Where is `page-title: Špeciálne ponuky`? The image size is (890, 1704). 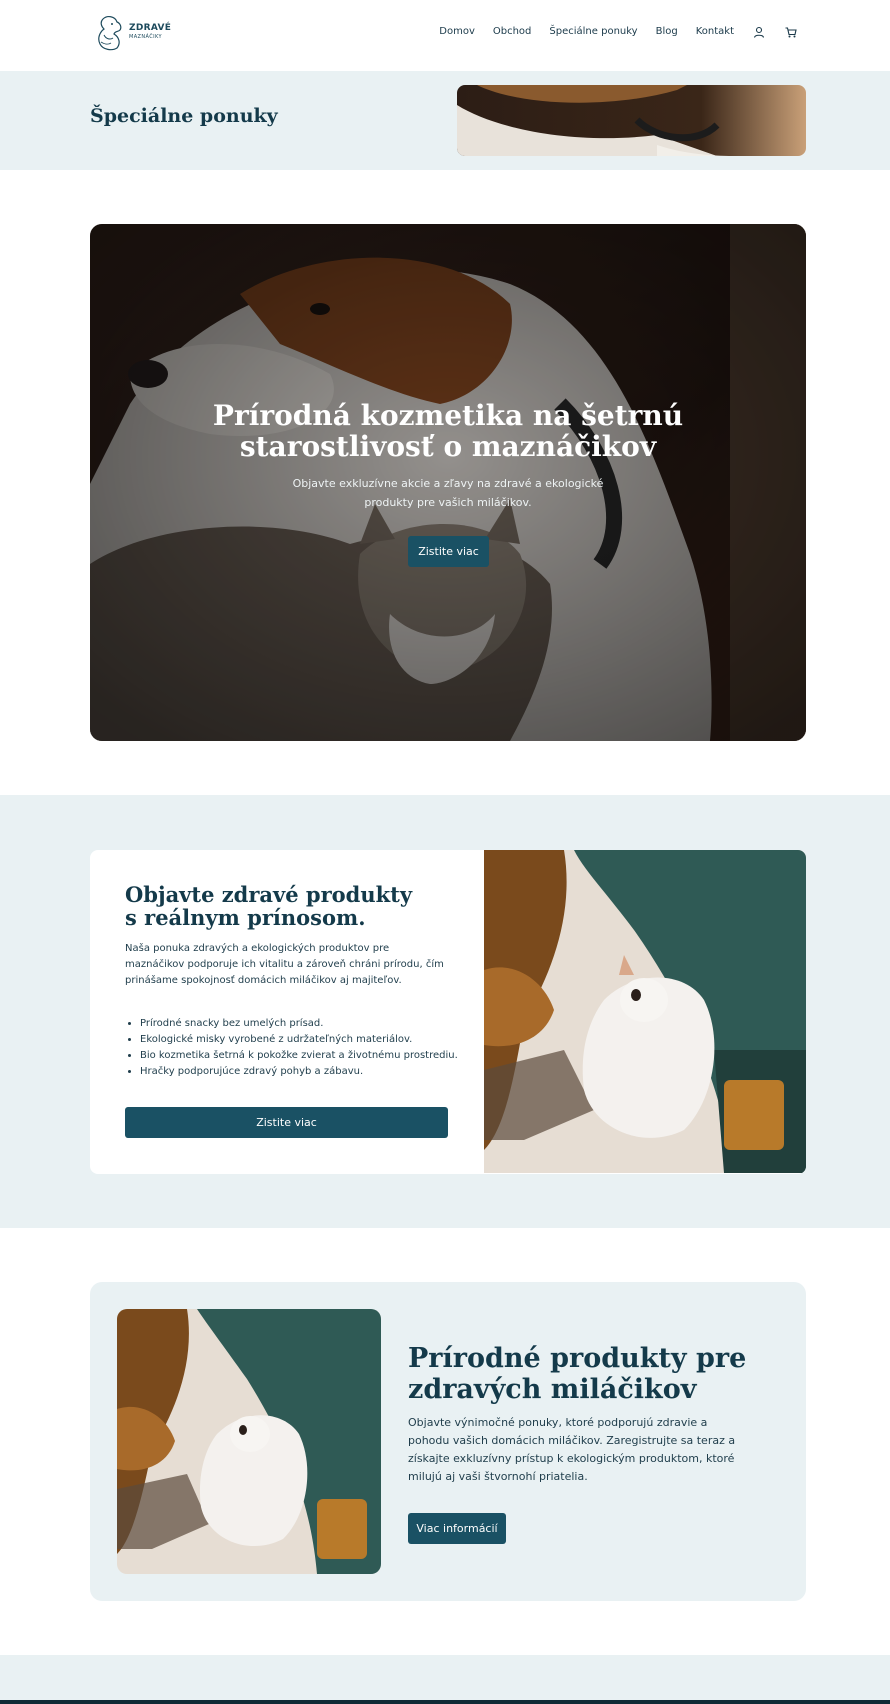
page-title: Špeciálne ponuky is located at coordinates (184, 116).